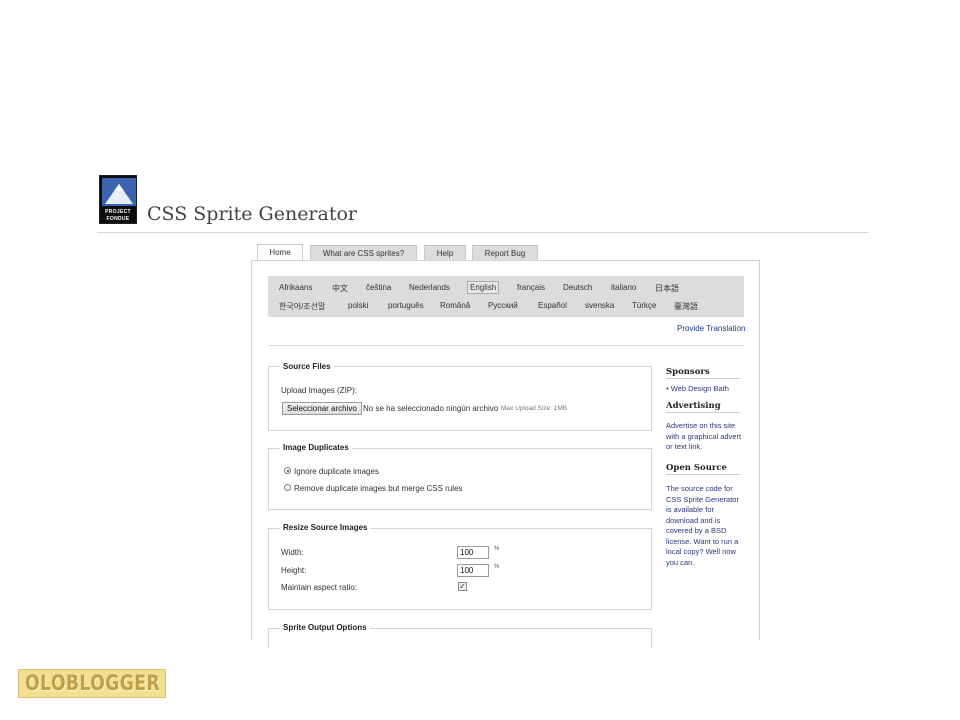 This screenshot has height=720, width=960. What do you see at coordinates (406, 305) in the screenshot?
I see `lang-portuguese: português` at bounding box center [406, 305].